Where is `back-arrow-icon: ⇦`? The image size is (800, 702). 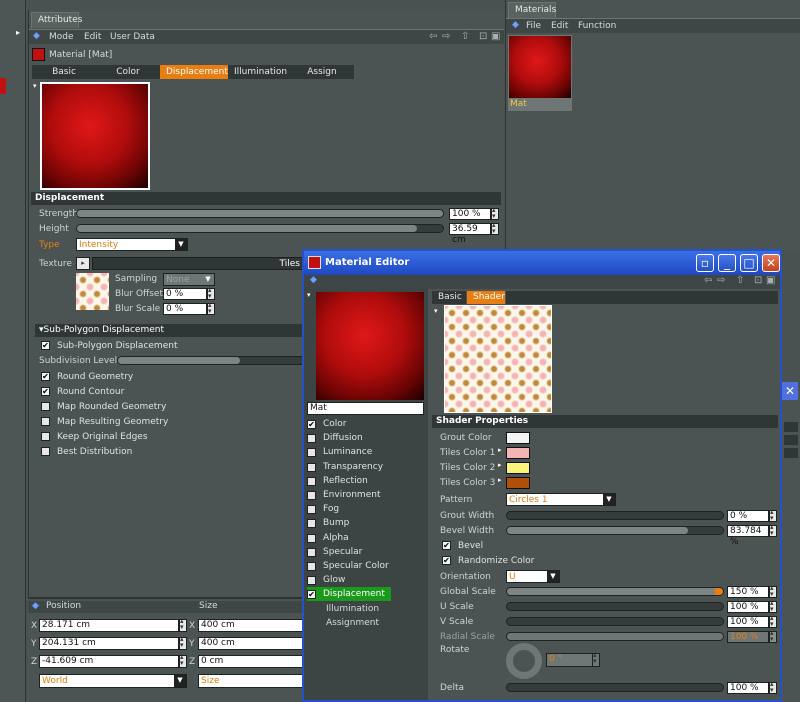 back-arrow-icon: ⇦ is located at coordinates (433, 36).